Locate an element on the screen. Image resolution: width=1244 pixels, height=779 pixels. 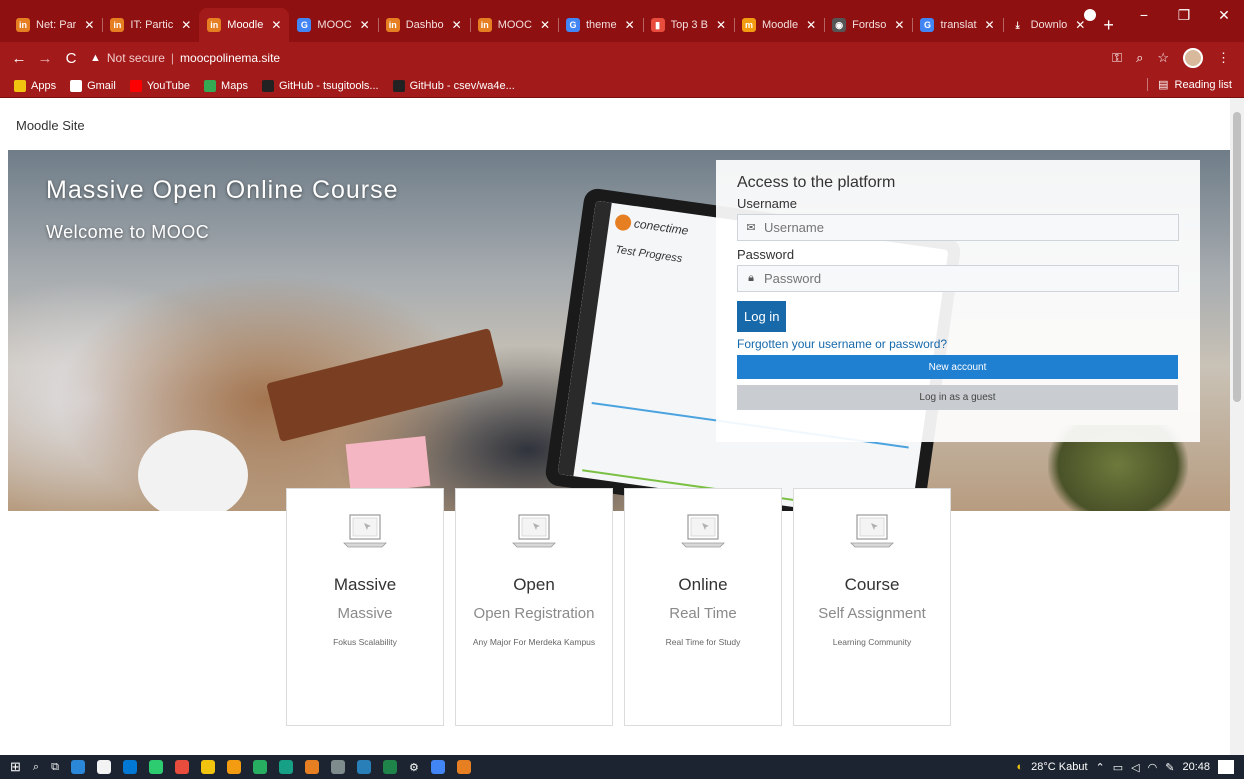
reading-list-icon: ▤ is located at coordinates (1163, 85).